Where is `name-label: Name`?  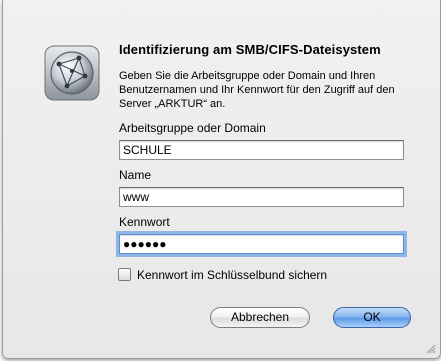 name-label: Name is located at coordinates (135, 175).